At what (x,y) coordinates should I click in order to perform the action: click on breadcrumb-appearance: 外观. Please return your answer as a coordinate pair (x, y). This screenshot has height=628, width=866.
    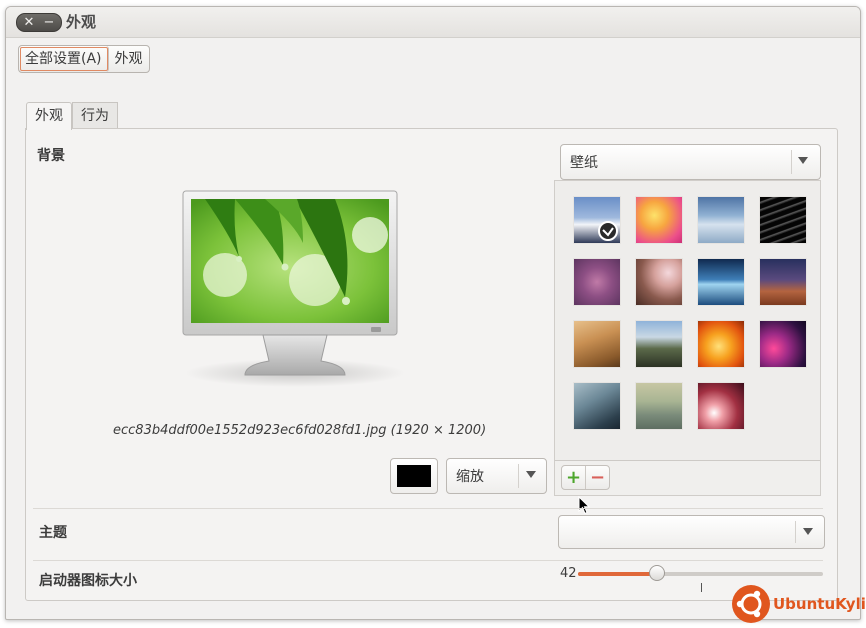
    Looking at the image, I should click on (129, 59).